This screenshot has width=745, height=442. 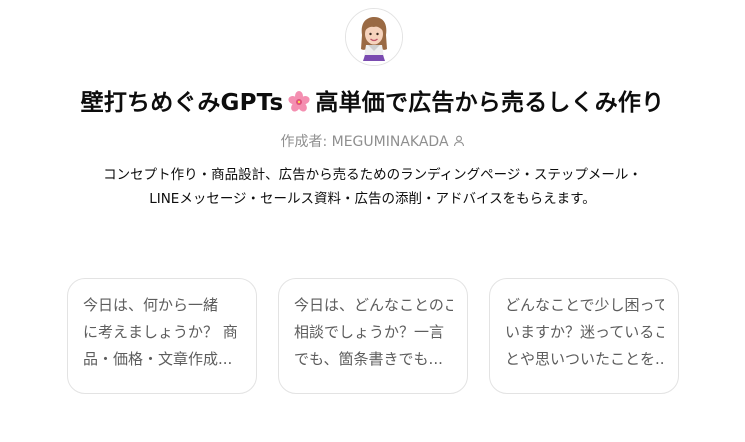 What do you see at coordinates (299, 102) in the screenshot?
I see `cherry-blossom-icon` at bounding box center [299, 102].